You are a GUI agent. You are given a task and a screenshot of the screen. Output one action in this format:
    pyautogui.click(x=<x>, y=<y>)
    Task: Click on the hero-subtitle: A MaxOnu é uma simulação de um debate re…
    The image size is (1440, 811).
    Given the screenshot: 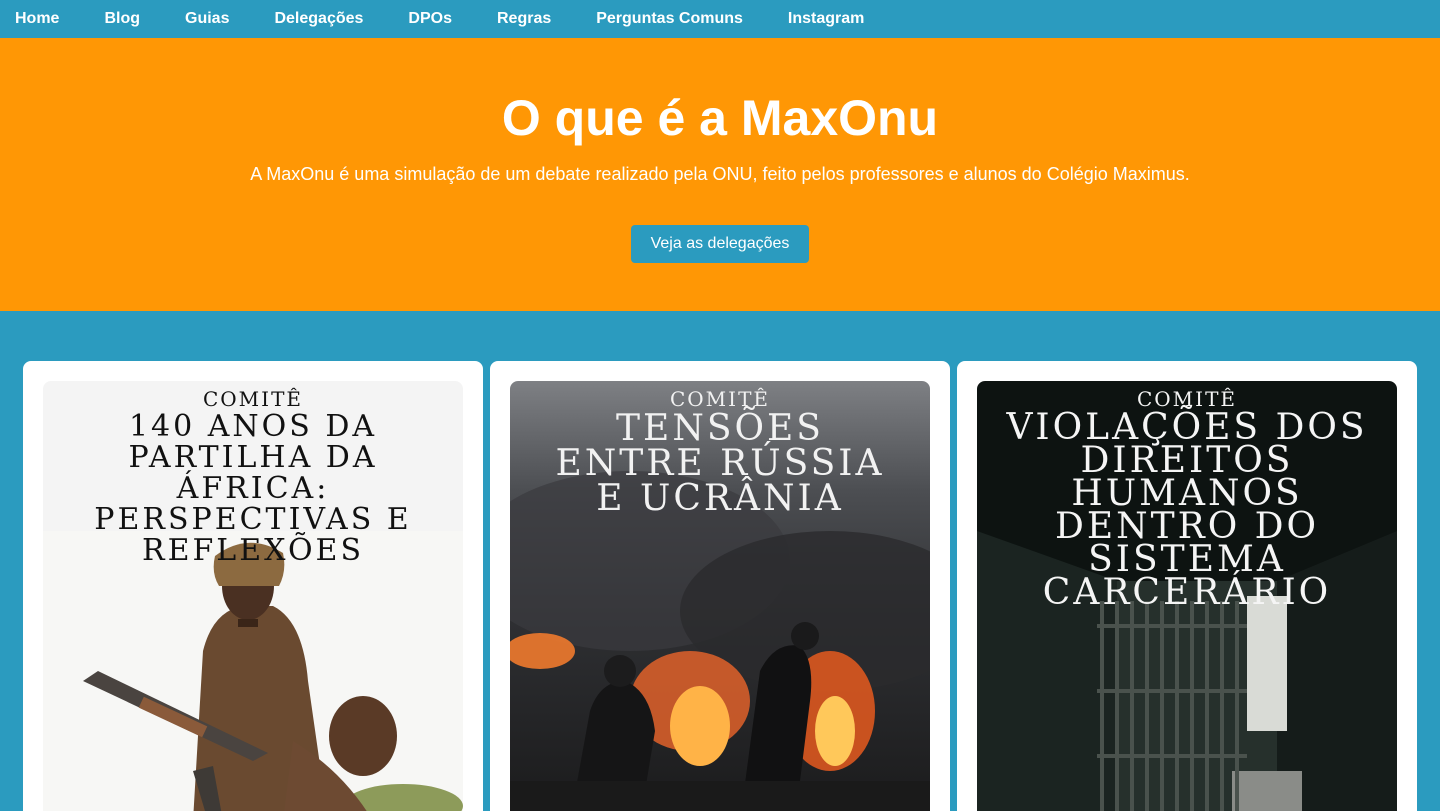 What is the action you would take?
    pyautogui.click(x=720, y=174)
    